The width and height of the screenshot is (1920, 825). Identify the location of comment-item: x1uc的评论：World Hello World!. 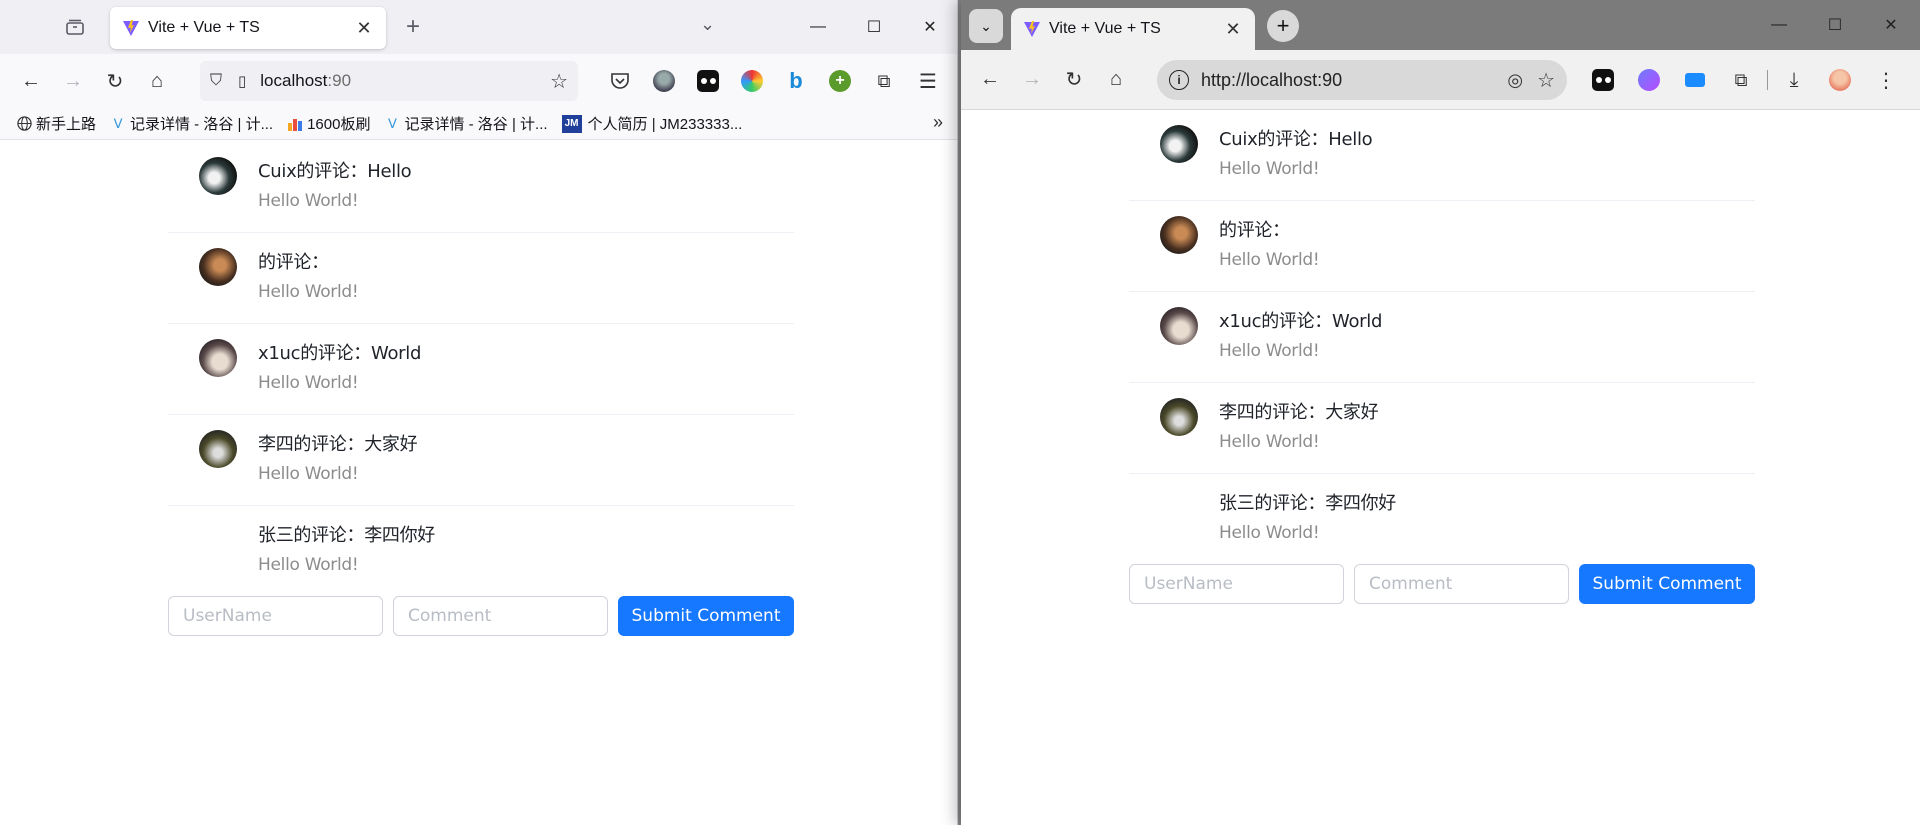
(481, 369).